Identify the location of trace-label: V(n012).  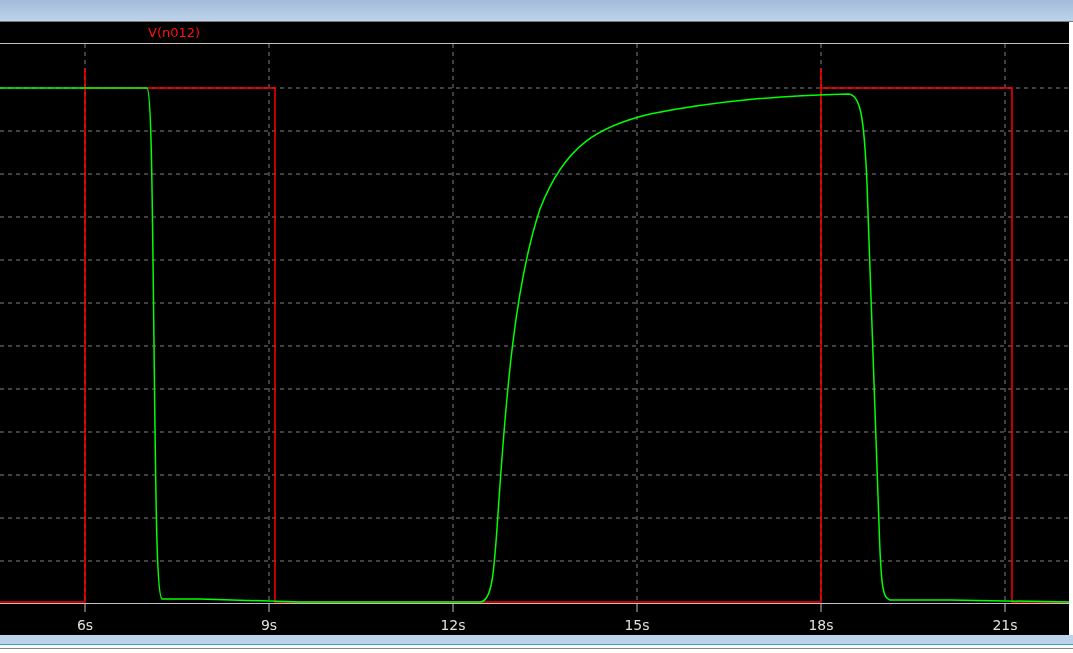
(174, 32).